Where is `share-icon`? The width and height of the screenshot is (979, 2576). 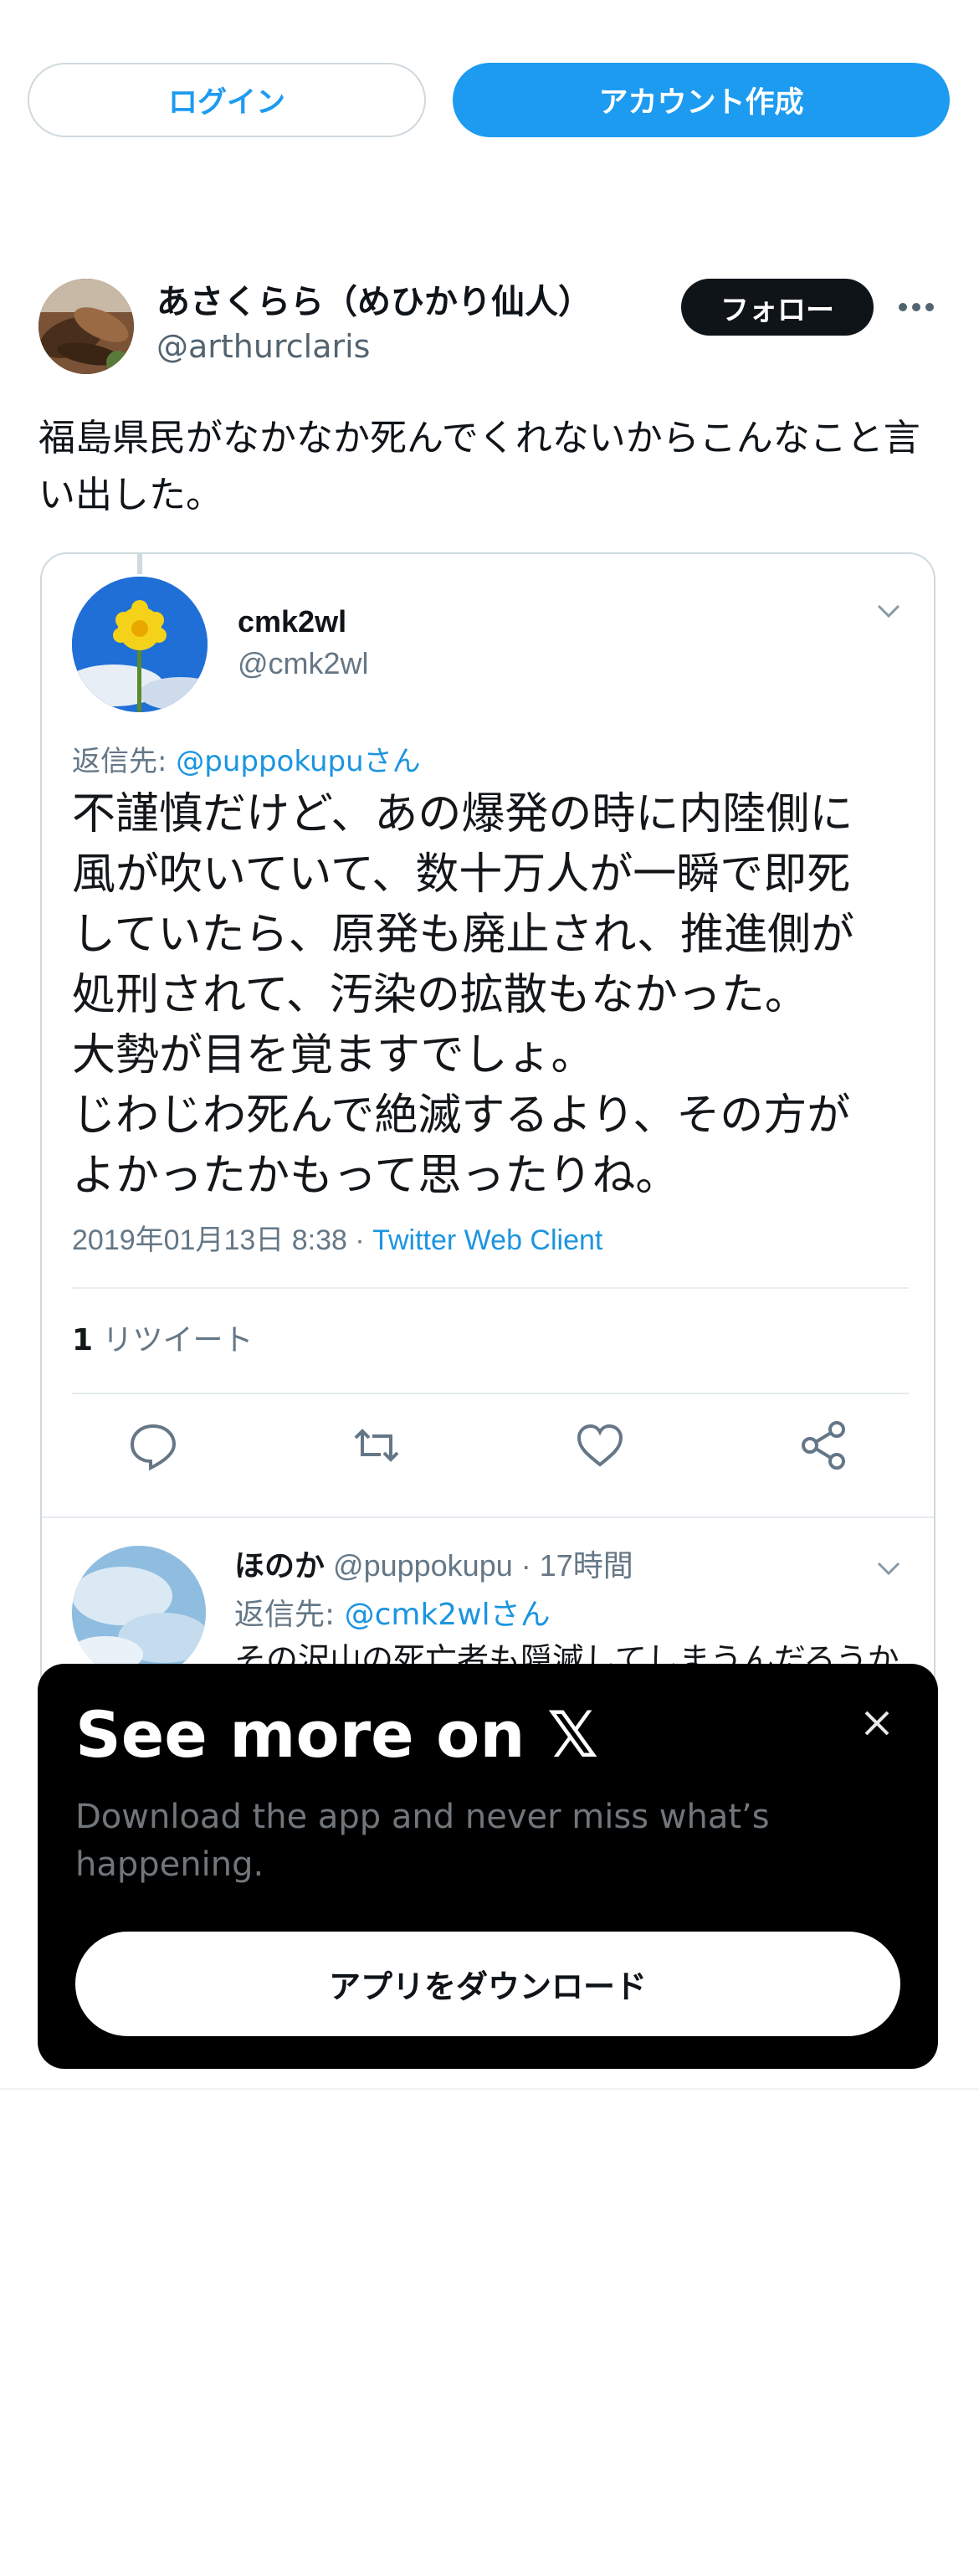
share-icon is located at coordinates (824, 1445).